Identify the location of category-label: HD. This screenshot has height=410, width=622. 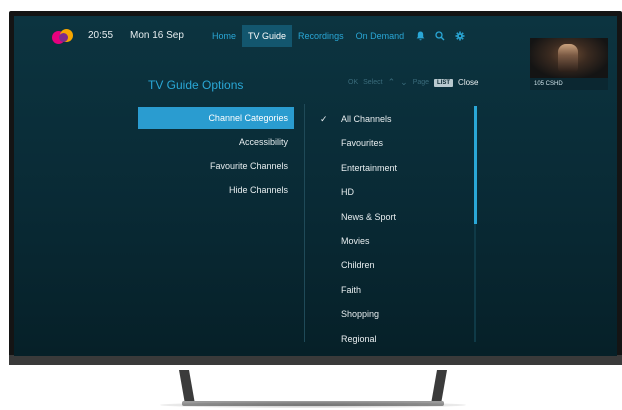
(347, 192).